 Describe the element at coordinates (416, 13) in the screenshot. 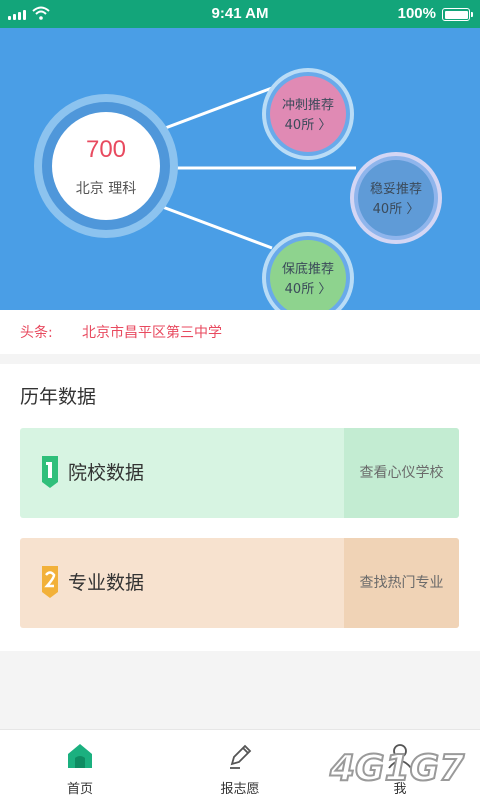

I see `battery-percent: 100%` at that location.